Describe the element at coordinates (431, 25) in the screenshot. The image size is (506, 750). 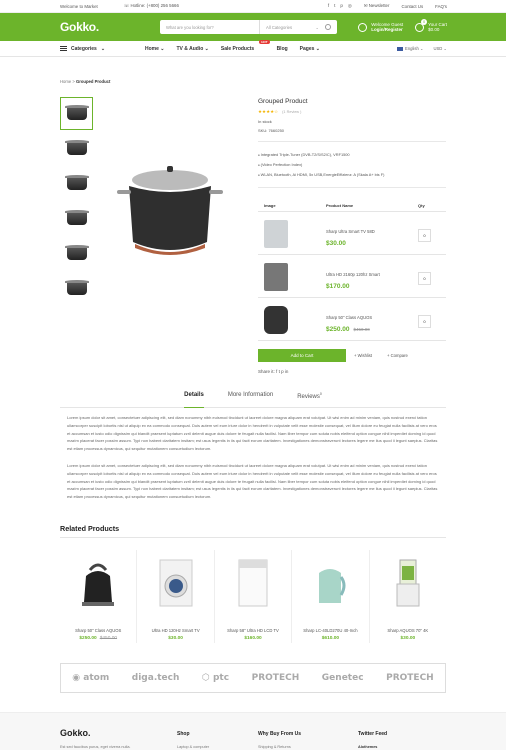
I see `cart-button: 0 Your Cart $0.00` at that location.